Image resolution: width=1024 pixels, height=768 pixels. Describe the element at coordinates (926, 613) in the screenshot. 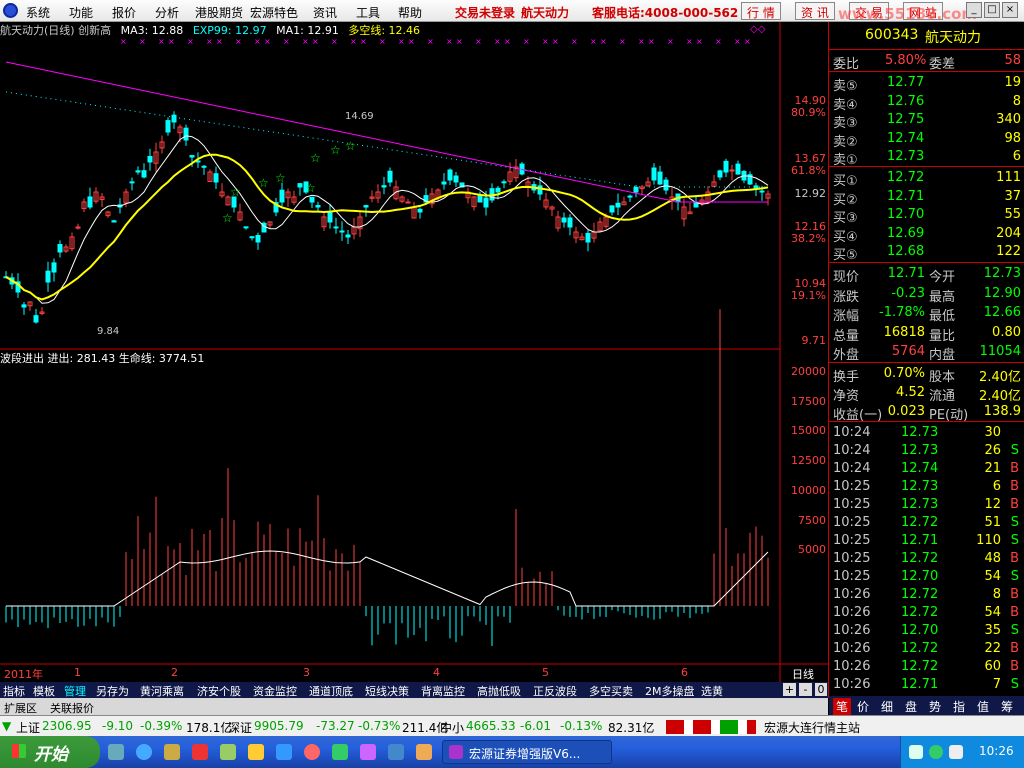

I see `tick-row: 10:26 12.72 54 B` at that location.